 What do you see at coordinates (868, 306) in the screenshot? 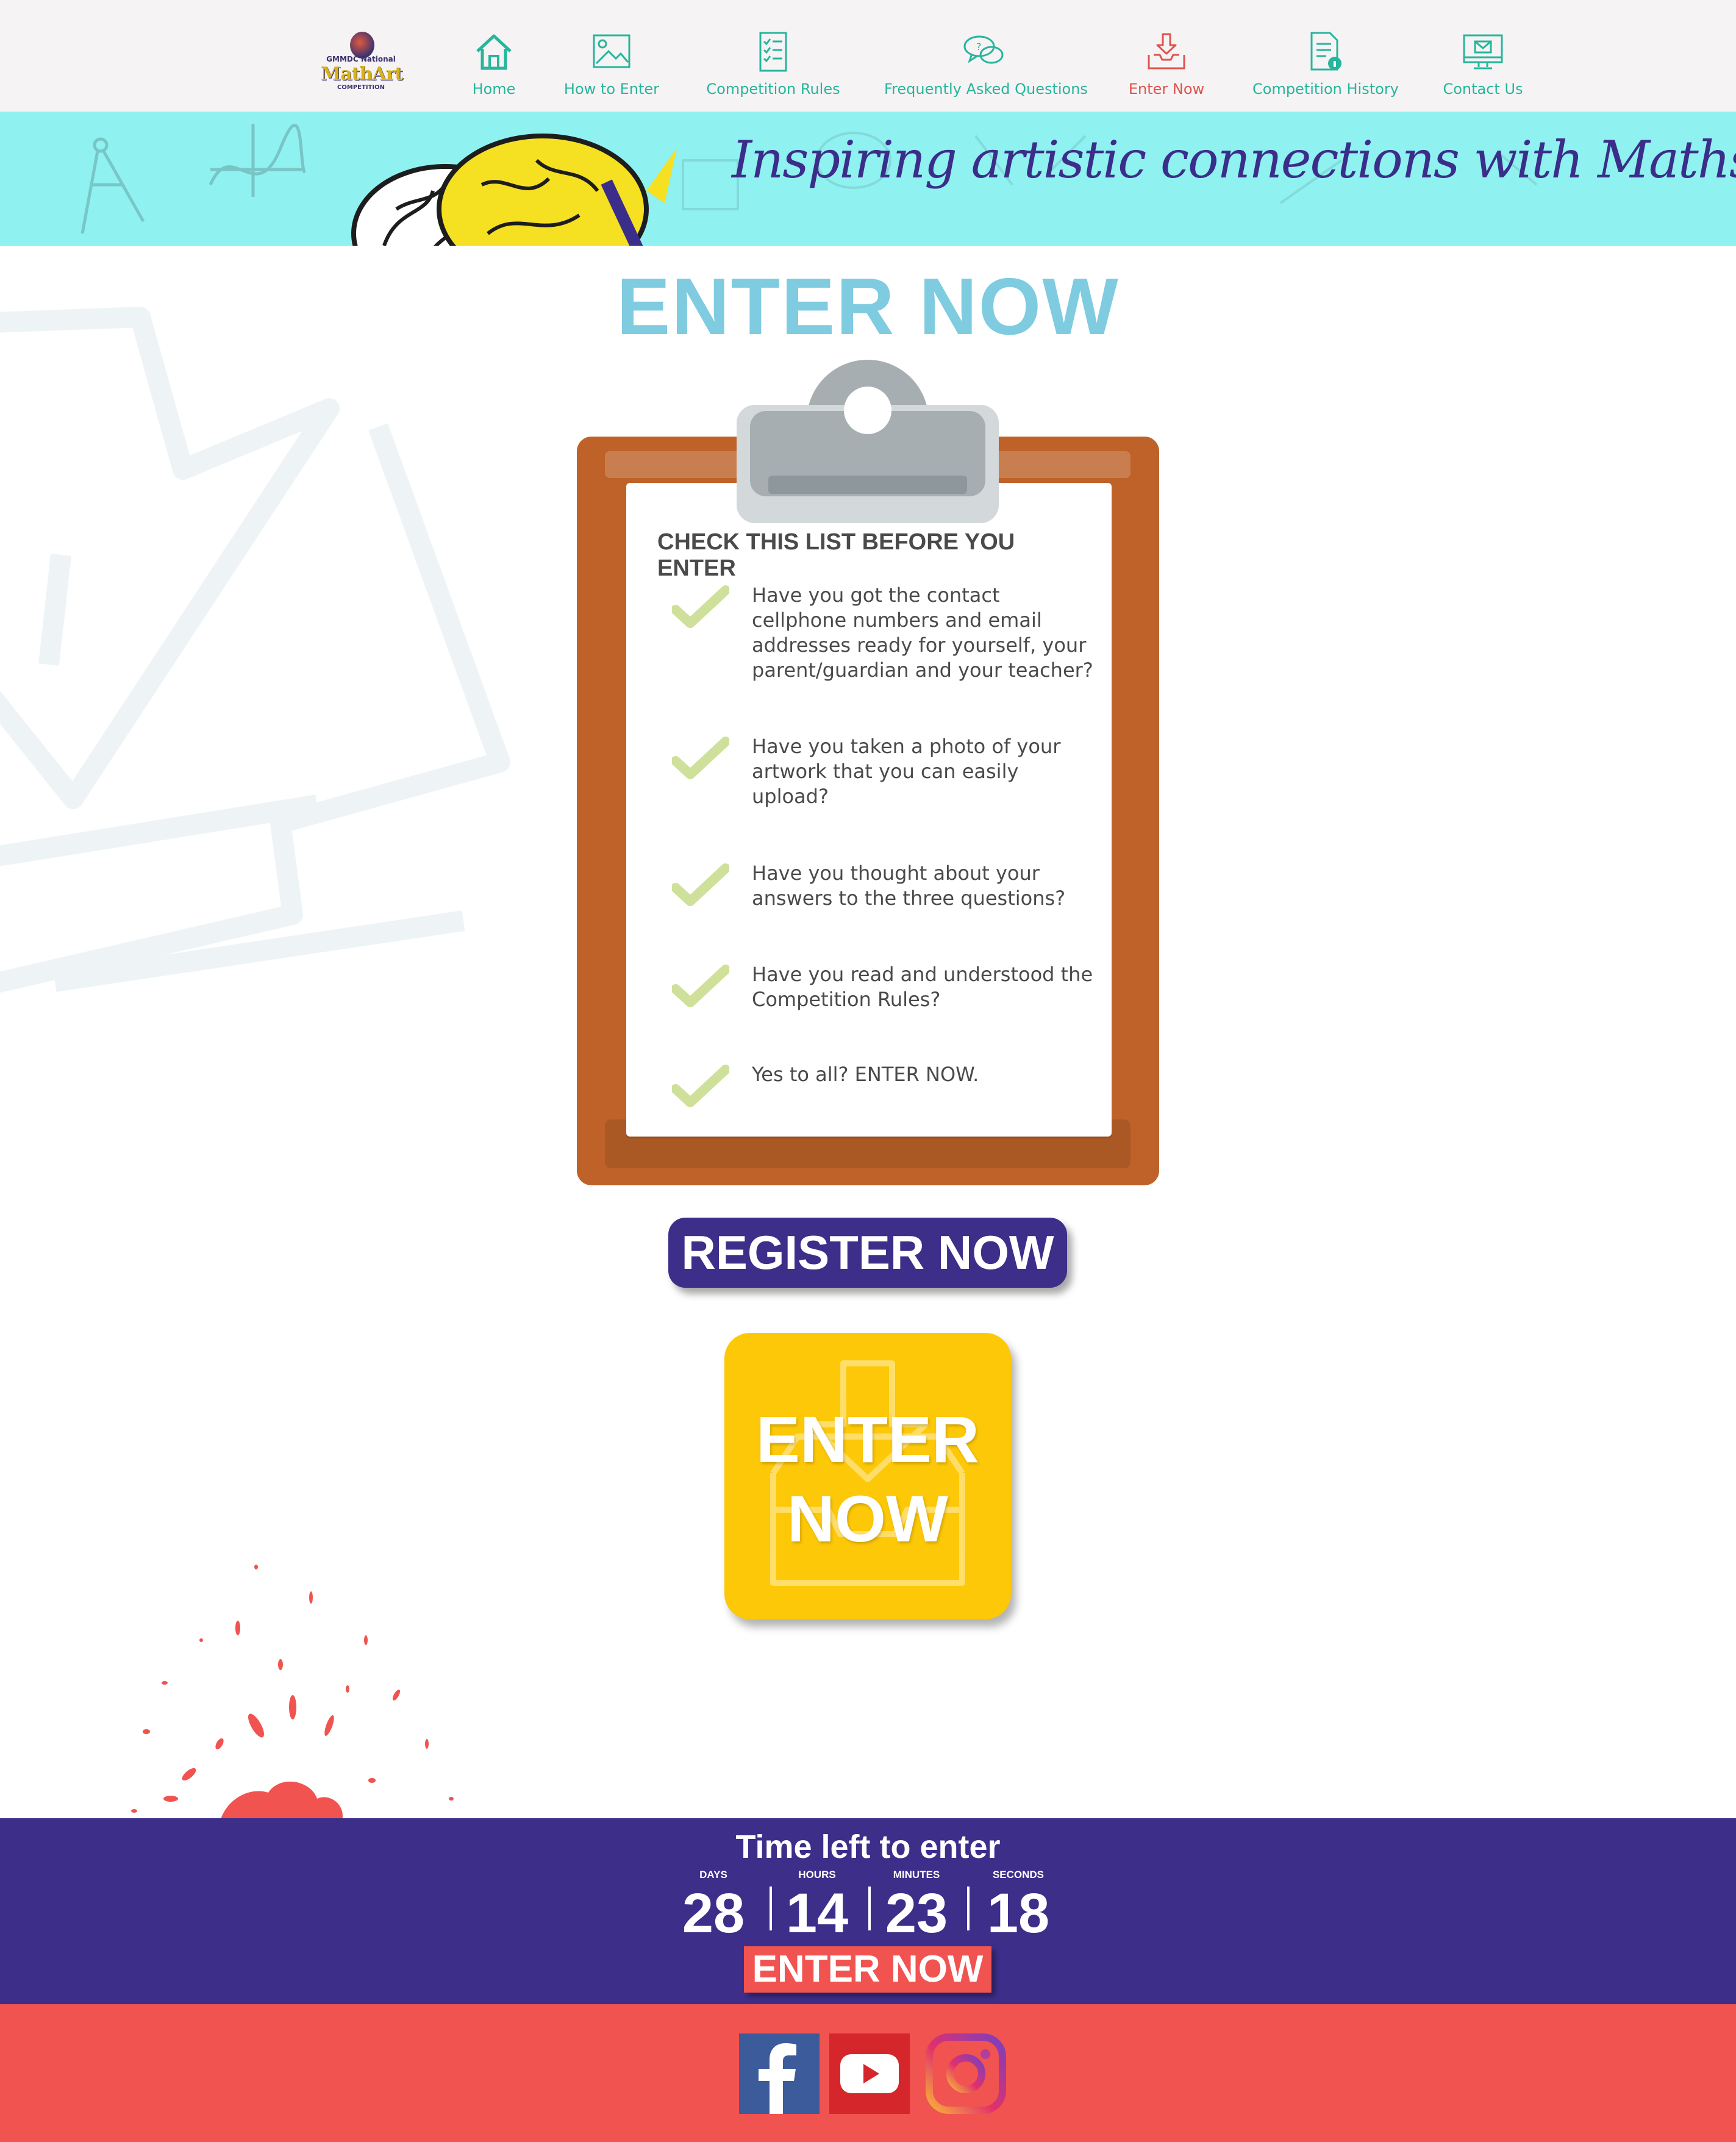
I see `page-title: ENTER NOW` at bounding box center [868, 306].